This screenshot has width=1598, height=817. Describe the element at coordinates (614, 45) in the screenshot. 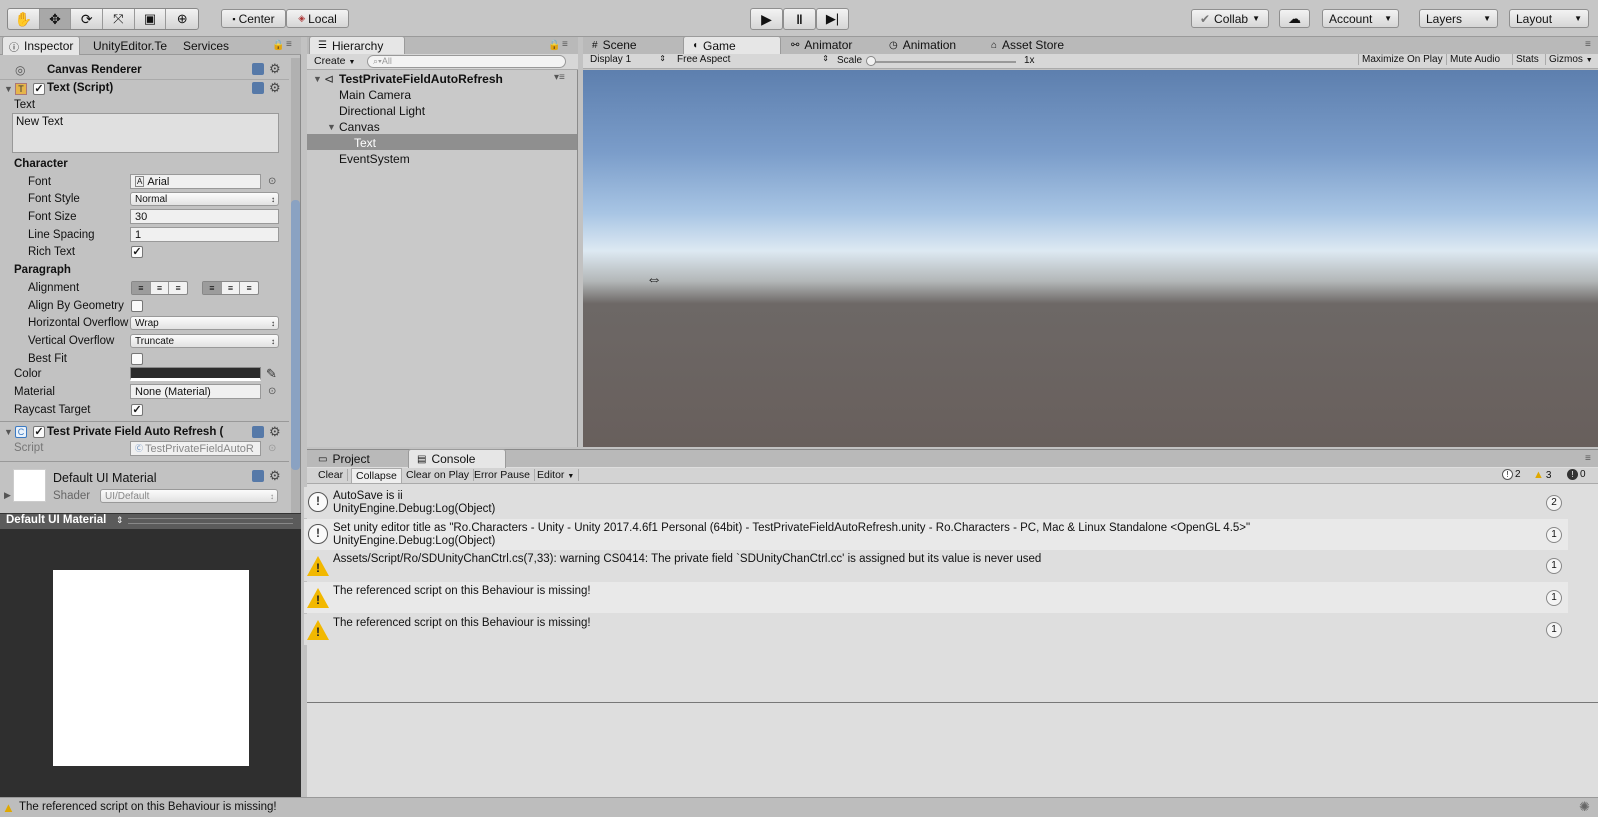

I see `tab-scene: # Scene` at that location.